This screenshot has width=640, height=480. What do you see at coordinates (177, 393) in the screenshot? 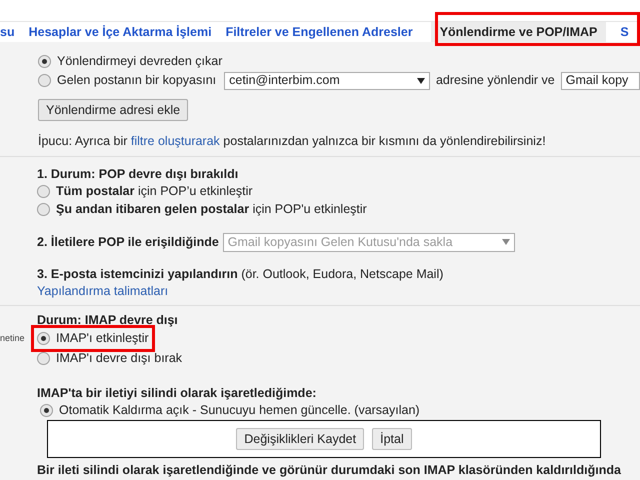
I see `delete-heading: IMAP'ta bir iletiyi silindi olarak işaretlediğimde:` at bounding box center [177, 393].